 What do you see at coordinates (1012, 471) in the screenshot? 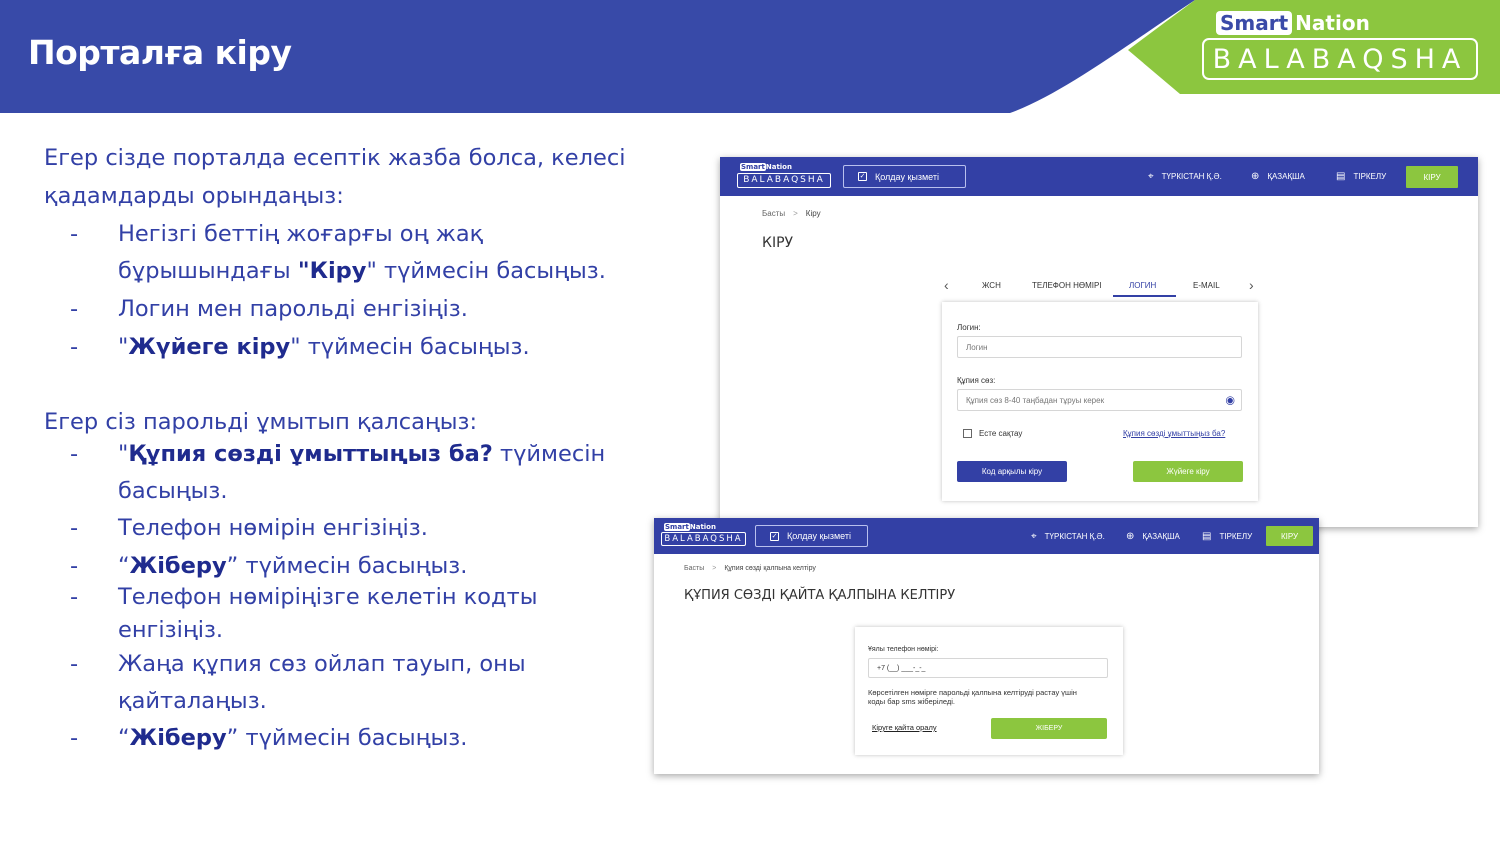
I see `code-login-button: Код арқылы кіру` at bounding box center [1012, 471].